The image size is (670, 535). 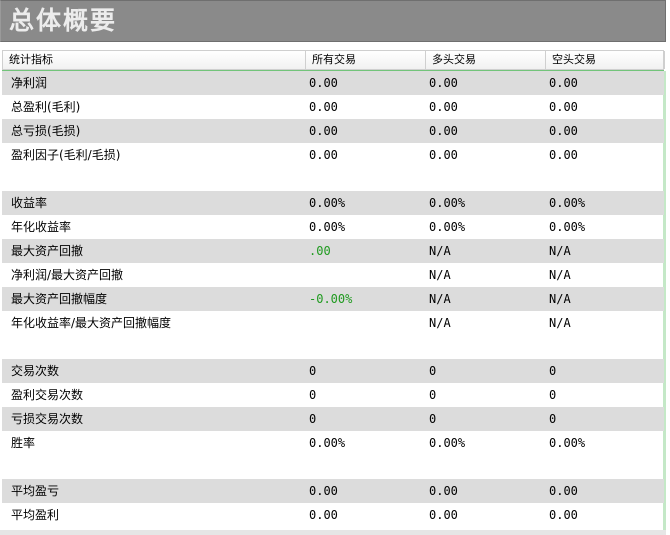 I want to click on table-row: 平均盈利 0.00 0.00 0.00, so click(x=333, y=515).